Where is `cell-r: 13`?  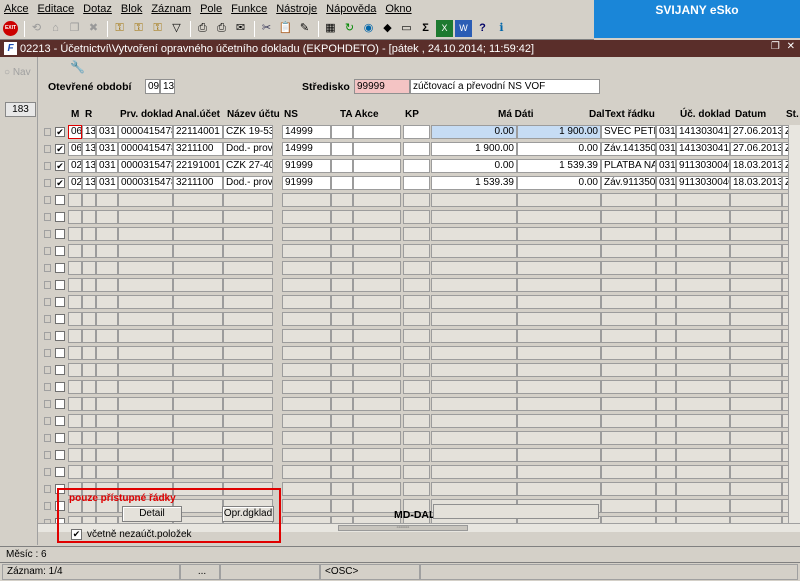 cell-r: 13 is located at coordinates (89, 183).